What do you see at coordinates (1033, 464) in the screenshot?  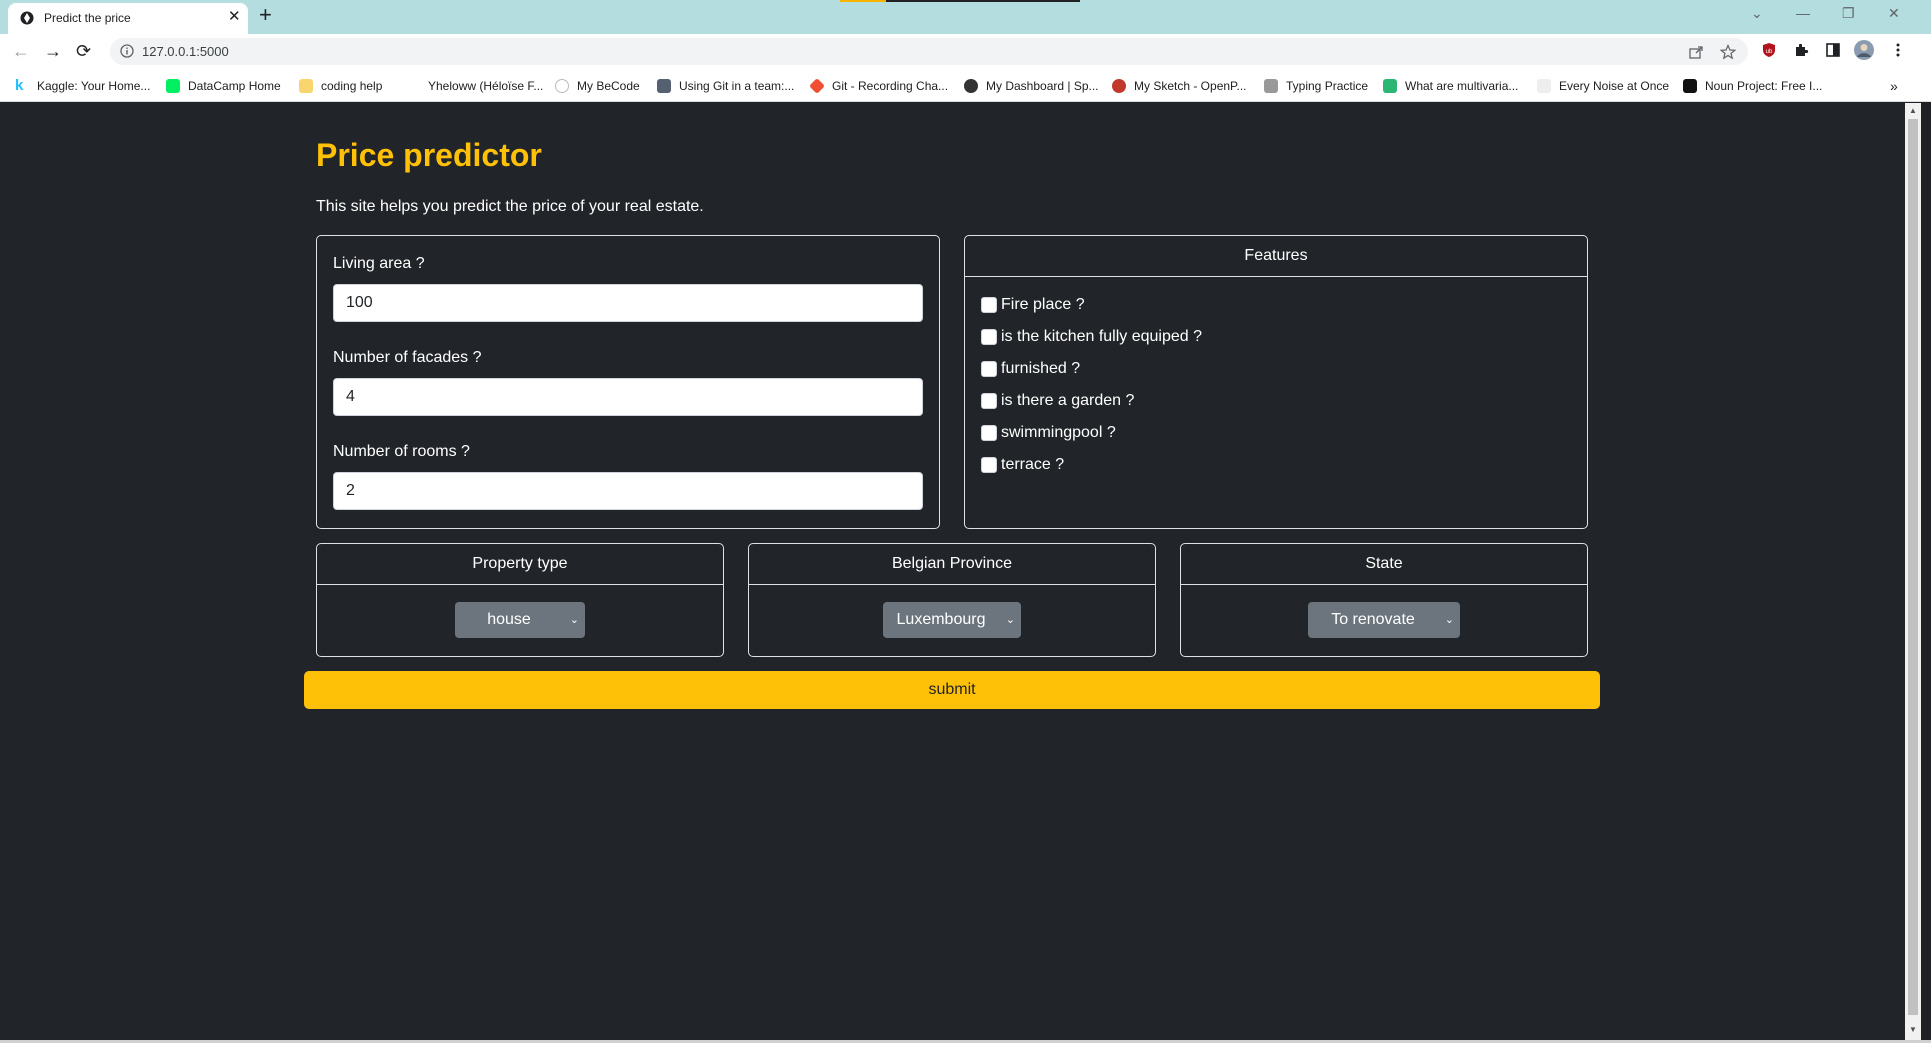 I see `feature-label: terrace ?` at bounding box center [1033, 464].